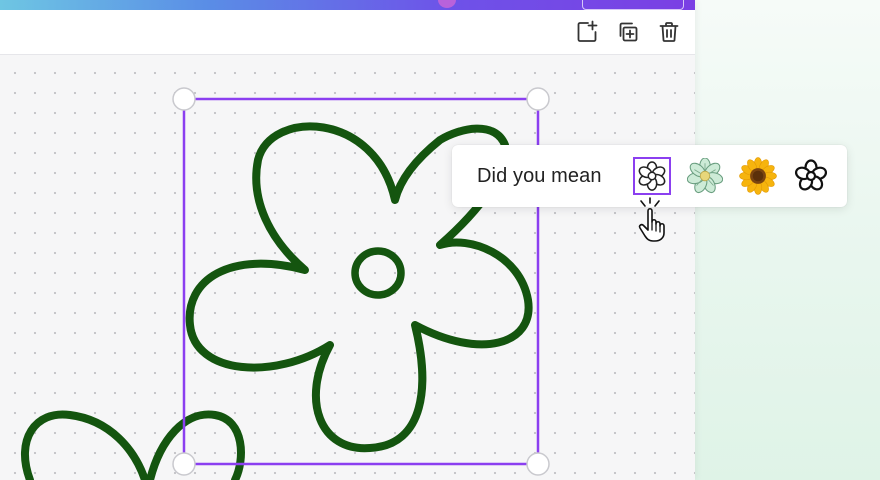 Image resolution: width=880 pixels, height=480 pixels. Describe the element at coordinates (184, 464) in the screenshot. I see `resize-handle-bottom-left` at that location.